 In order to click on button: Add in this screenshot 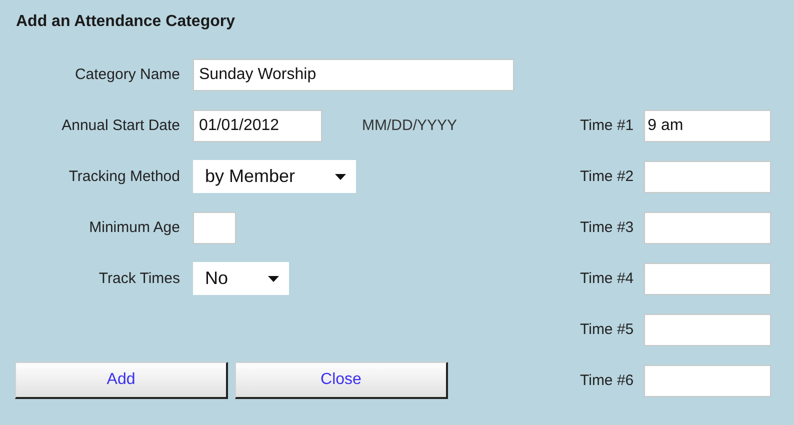, I will do `click(121, 380)`.